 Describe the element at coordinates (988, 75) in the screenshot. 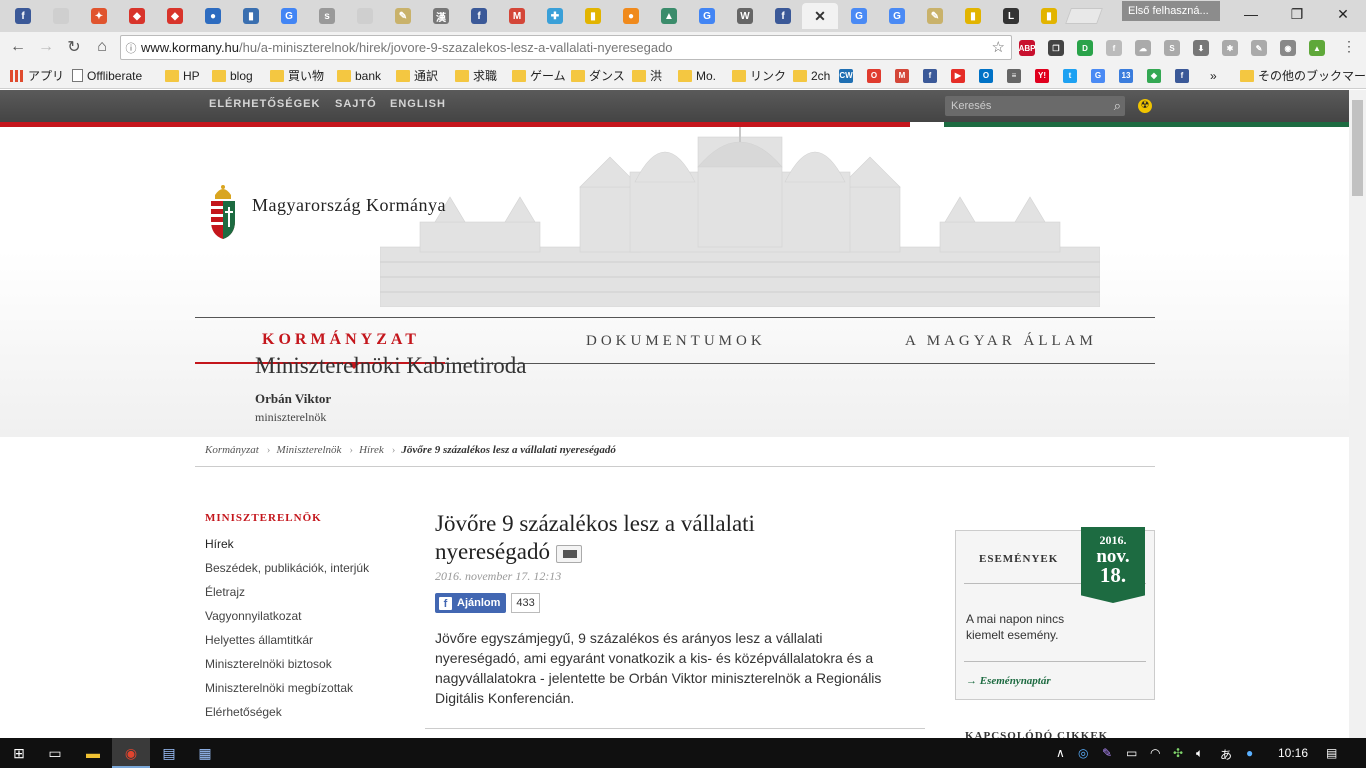

I see `outlook-icon: O` at that location.